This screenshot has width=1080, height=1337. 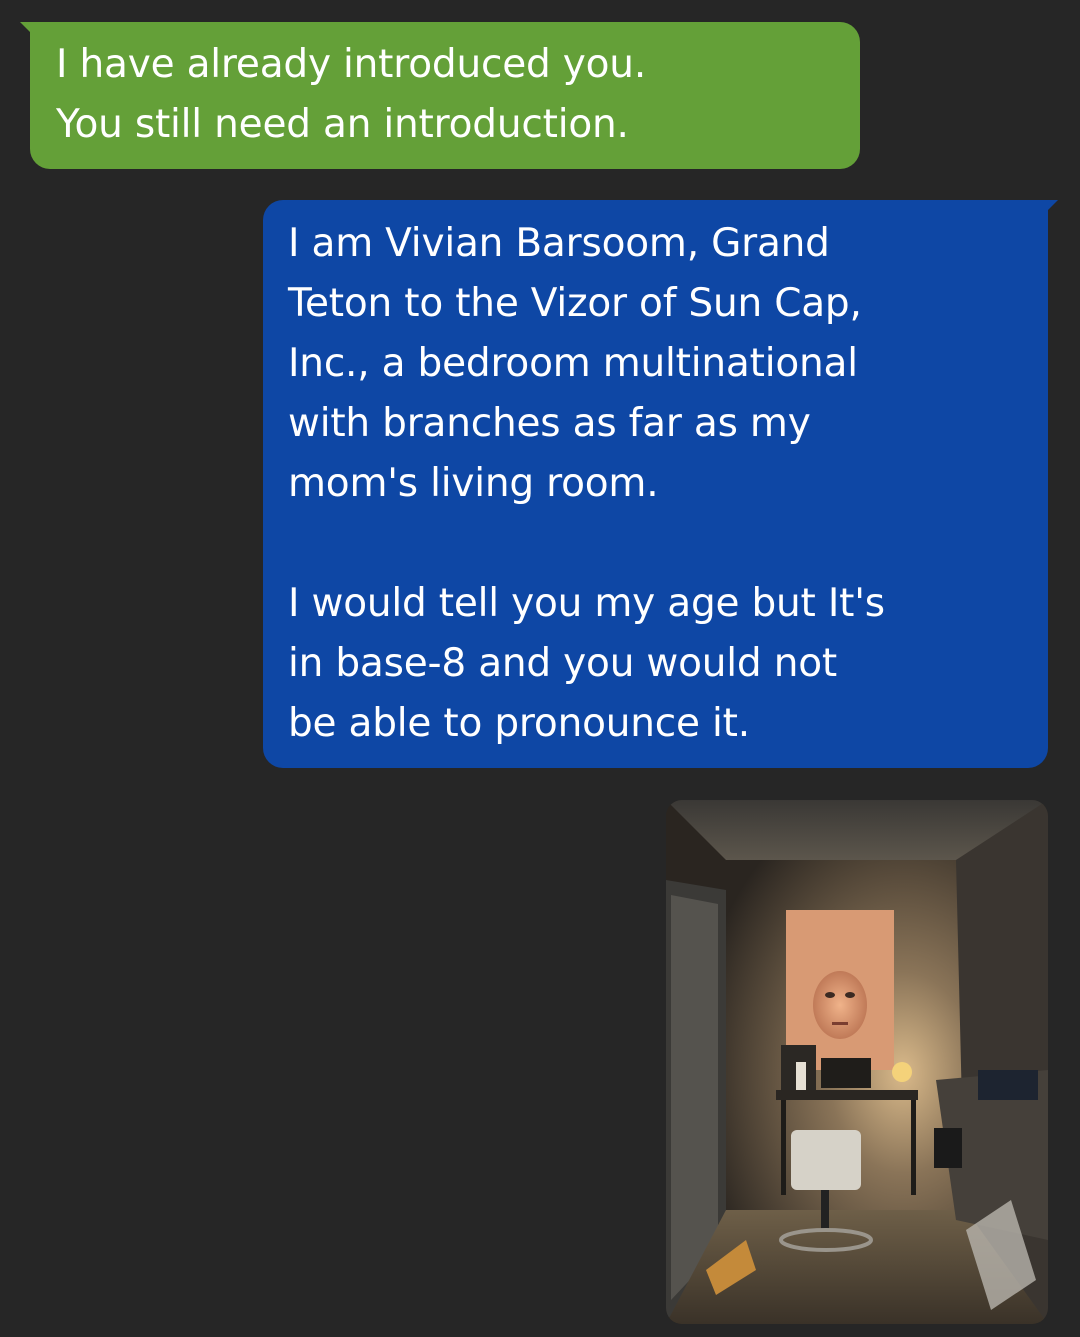 I want to click on bedroom-photo-icon, so click(x=857, y=1062).